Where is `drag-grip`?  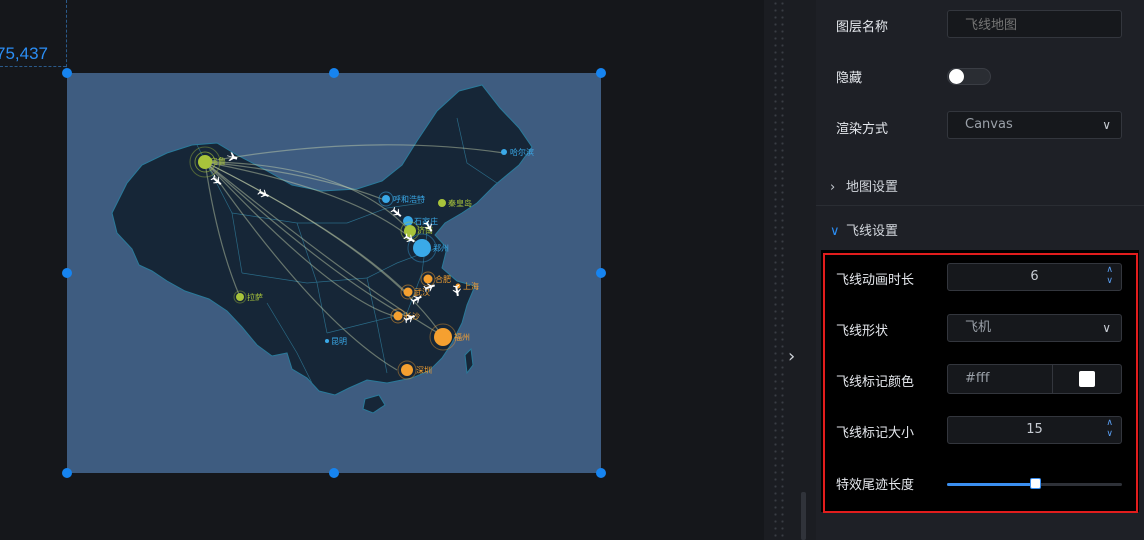 drag-grip is located at coordinates (779, 270).